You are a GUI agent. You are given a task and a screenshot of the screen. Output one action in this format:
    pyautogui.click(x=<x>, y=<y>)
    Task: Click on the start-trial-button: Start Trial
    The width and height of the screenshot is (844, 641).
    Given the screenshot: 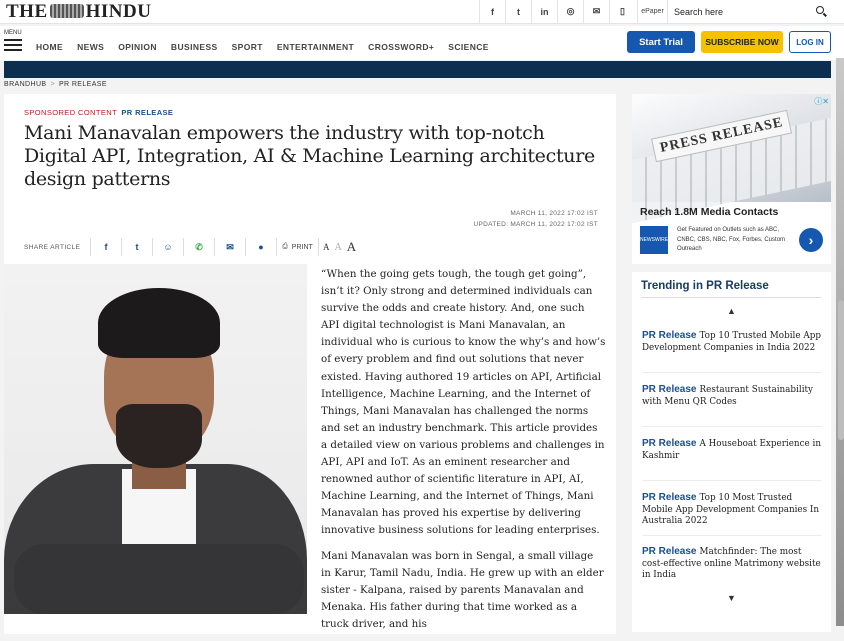 What is the action you would take?
    pyautogui.click(x=661, y=42)
    